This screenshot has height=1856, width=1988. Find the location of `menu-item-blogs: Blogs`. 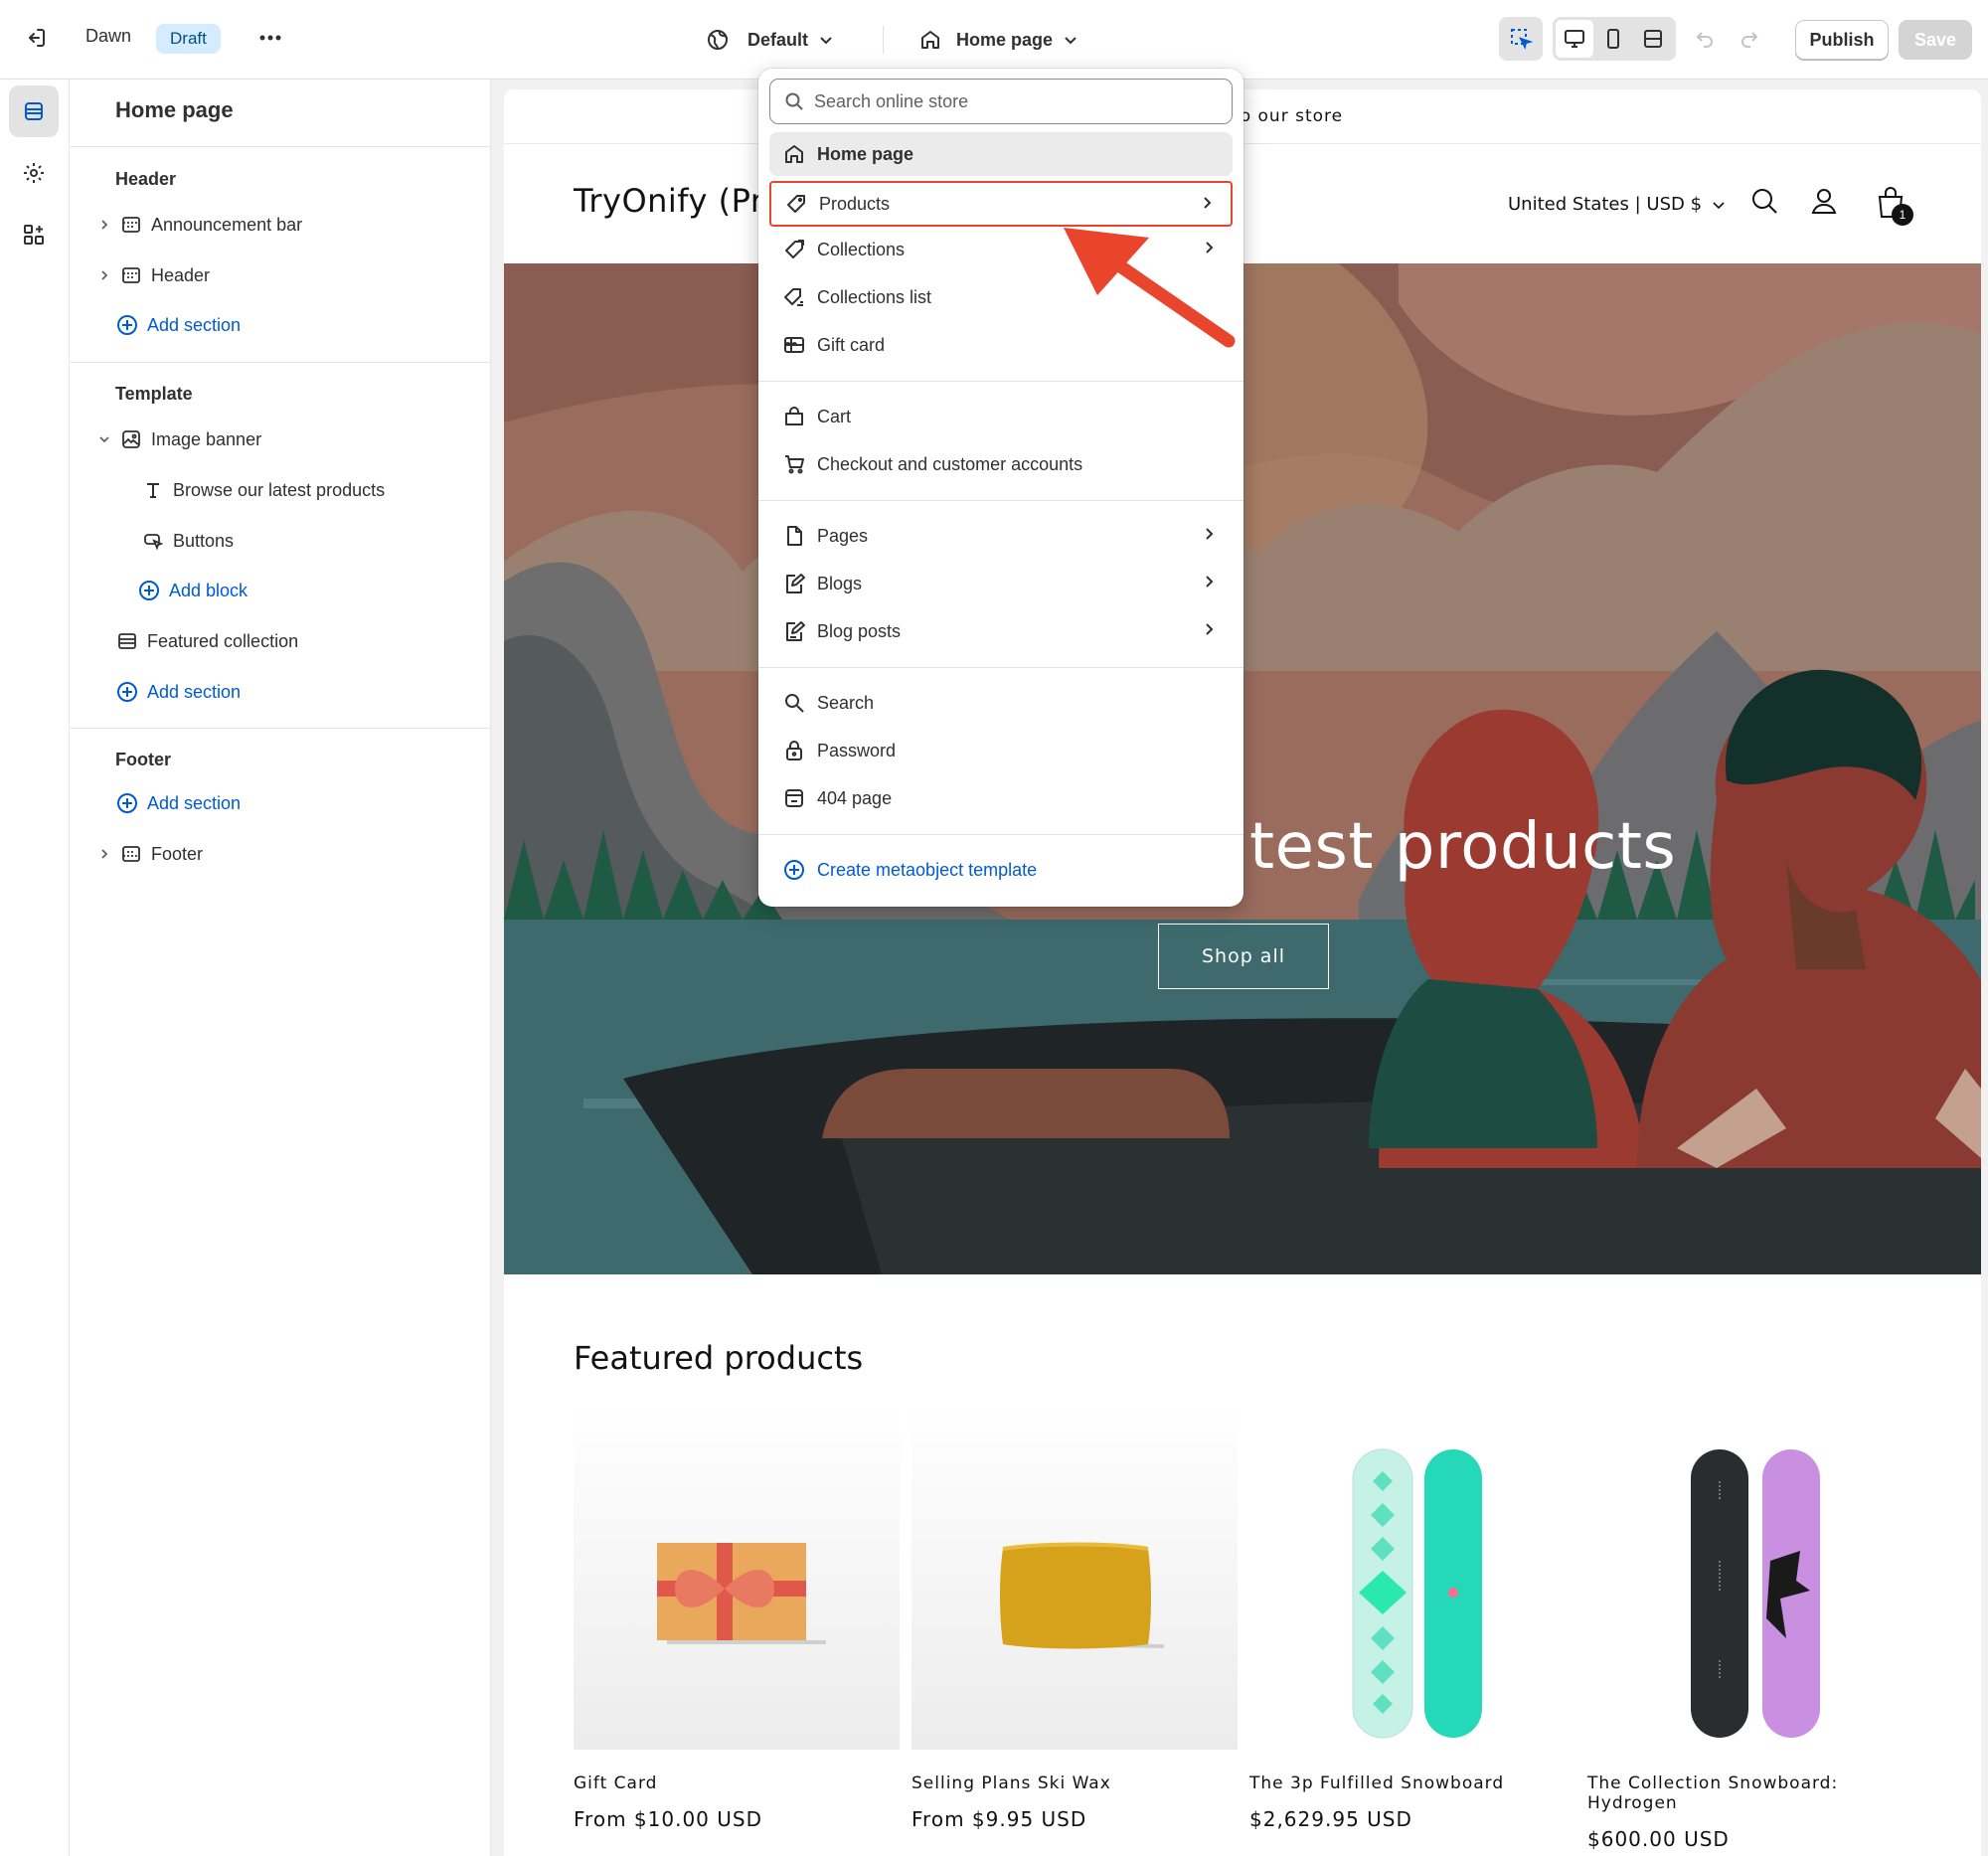

menu-item-blogs: Blogs is located at coordinates (1001, 583).